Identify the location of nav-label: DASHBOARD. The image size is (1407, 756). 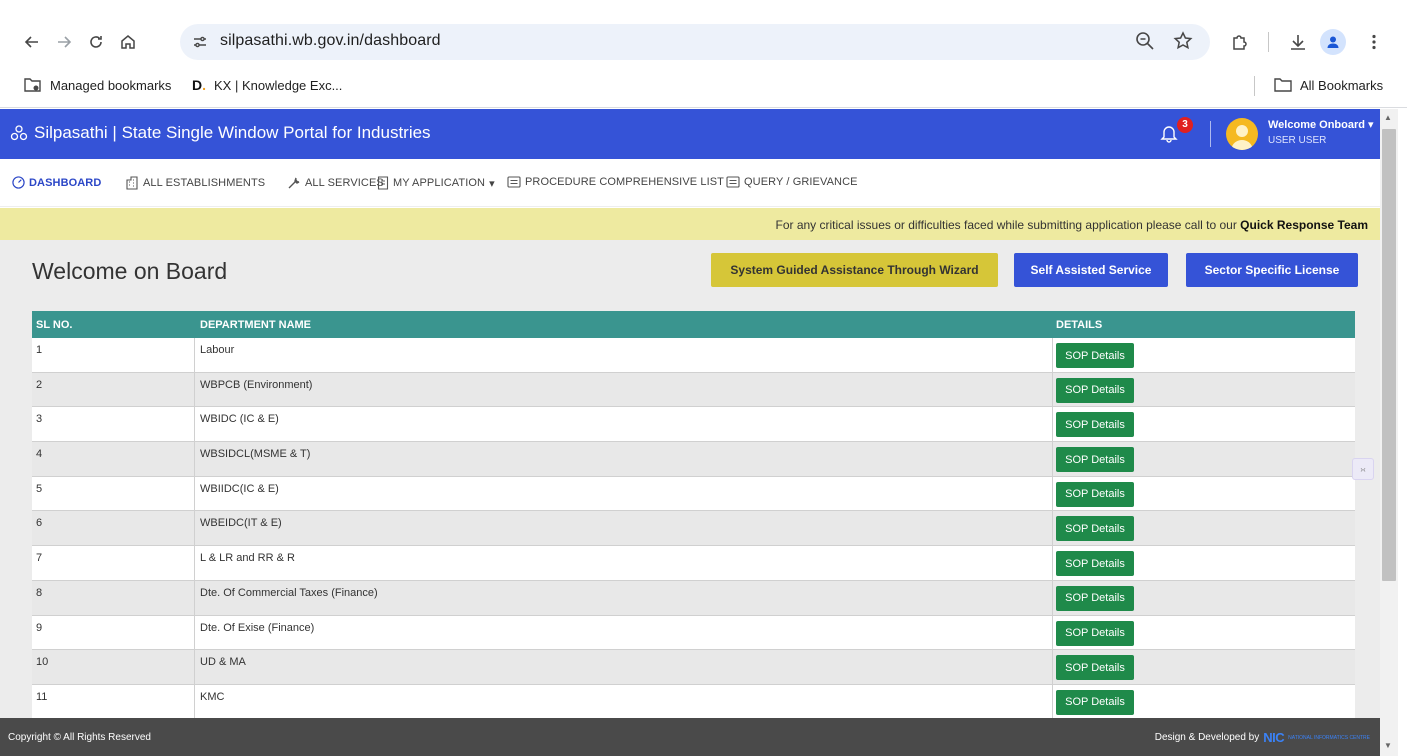
(65, 182).